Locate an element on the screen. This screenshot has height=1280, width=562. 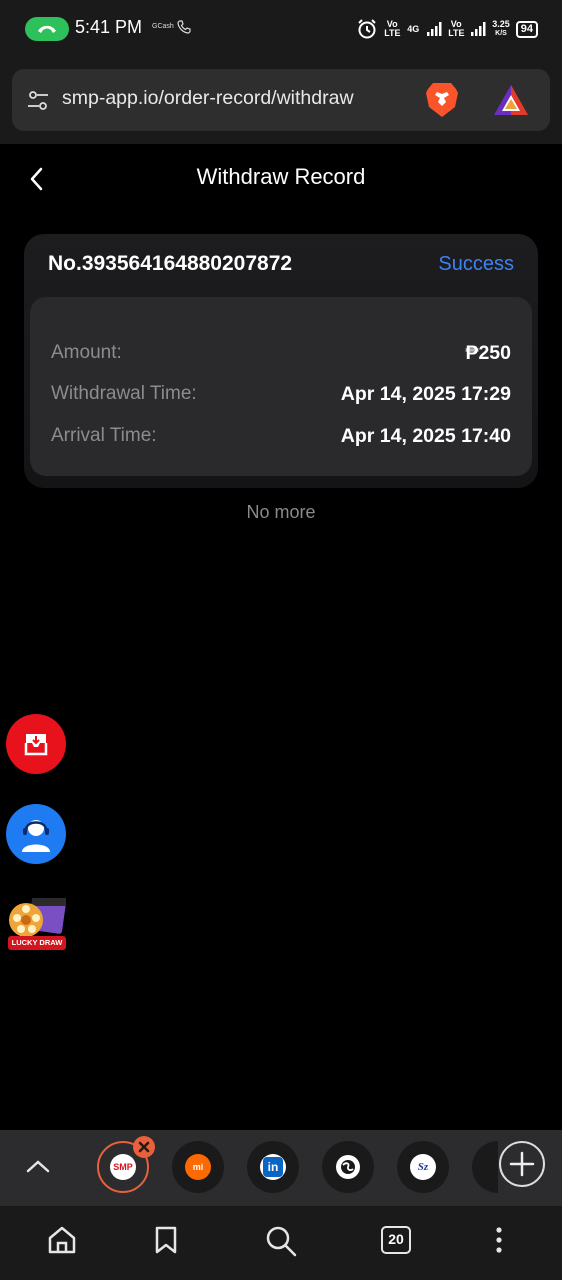
linkedin-logo-text: in is located at coordinates (273, 1167).